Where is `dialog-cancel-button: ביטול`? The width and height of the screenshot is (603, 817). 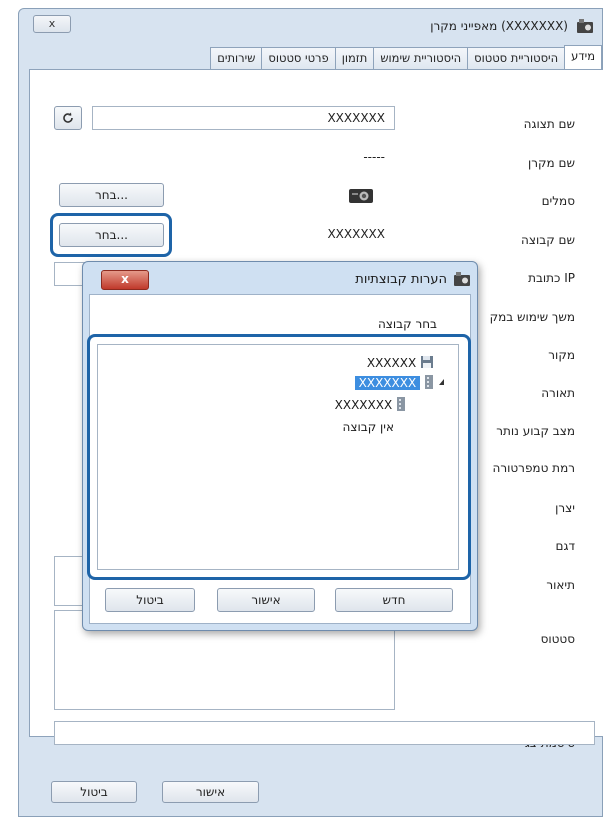 dialog-cancel-button: ביטול is located at coordinates (150, 600).